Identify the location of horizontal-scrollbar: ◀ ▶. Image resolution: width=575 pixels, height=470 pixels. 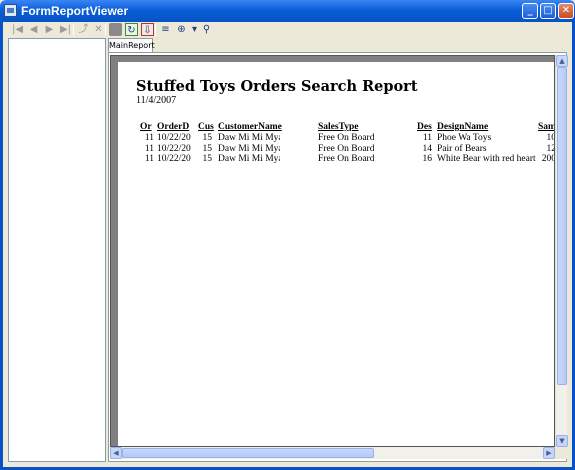
(332, 453).